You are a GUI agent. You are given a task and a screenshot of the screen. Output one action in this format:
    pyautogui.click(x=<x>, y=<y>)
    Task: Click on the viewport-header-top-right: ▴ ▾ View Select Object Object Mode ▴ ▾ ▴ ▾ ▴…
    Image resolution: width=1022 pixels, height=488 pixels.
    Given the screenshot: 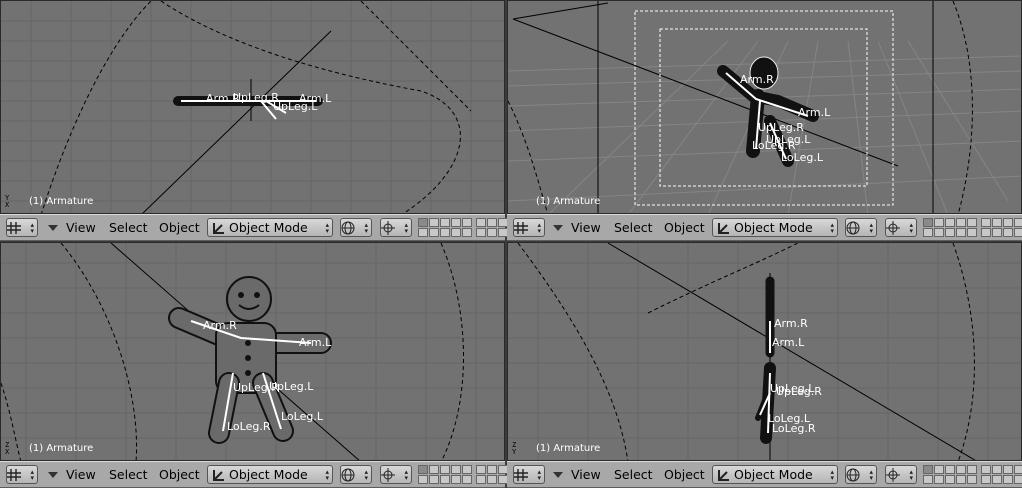 What is the action you would take?
    pyautogui.click(x=764, y=227)
    